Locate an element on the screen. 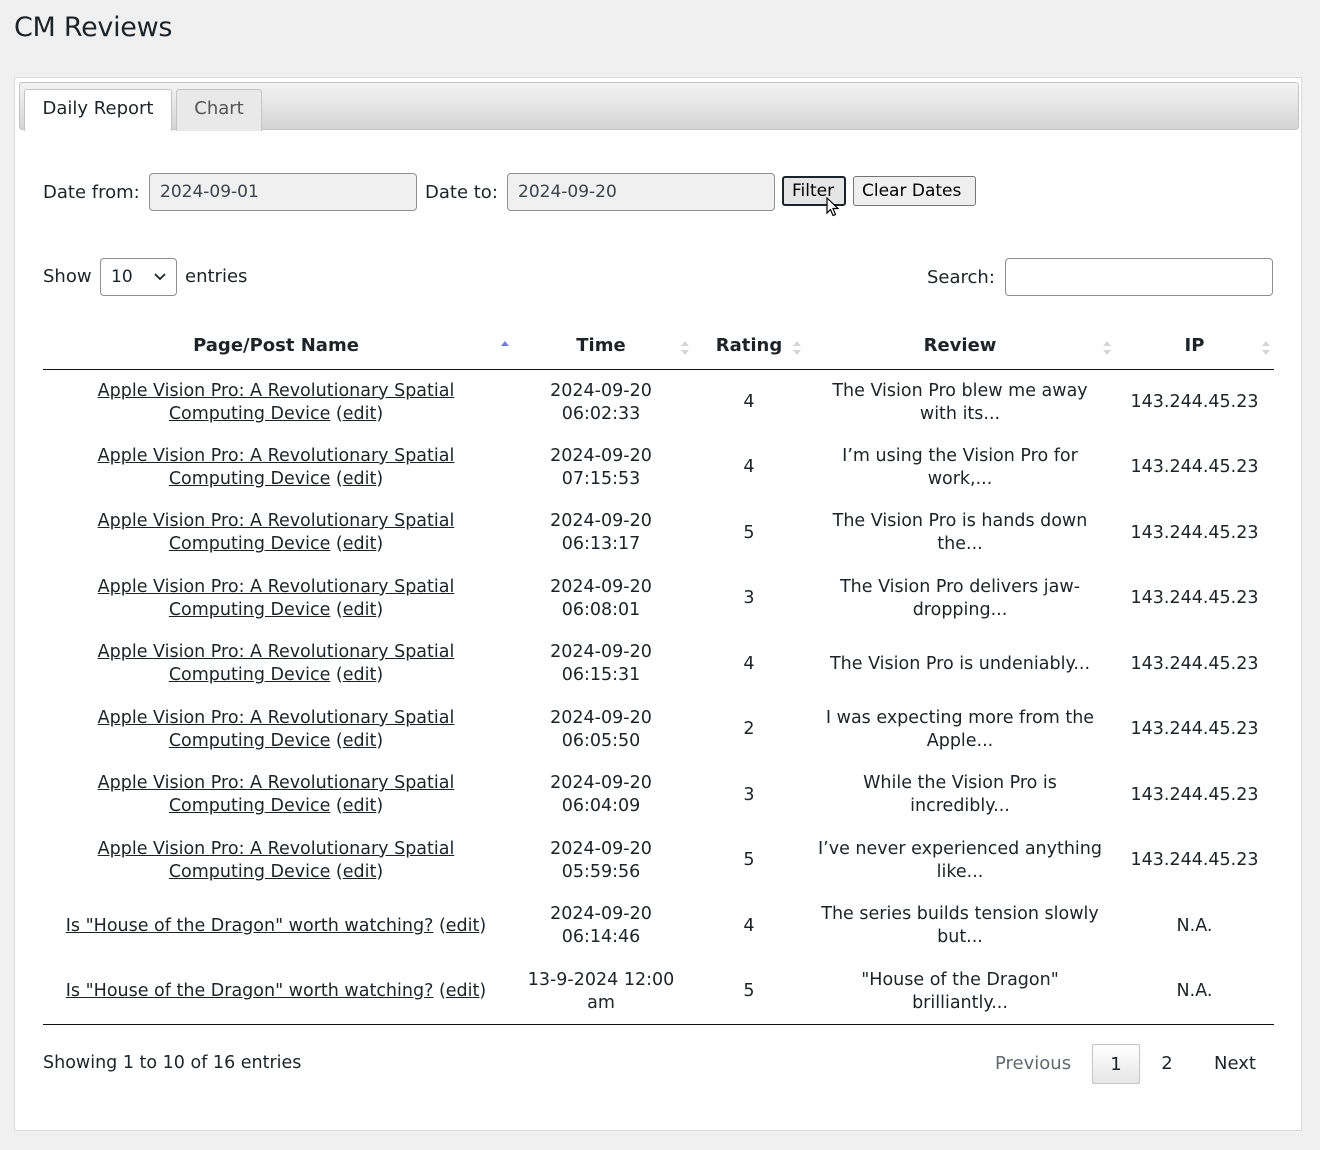 The width and height of the screenshot is (1320, 1150). time-cell: 2024-09-20 06:02:33 is located at coordinates (601, 402).